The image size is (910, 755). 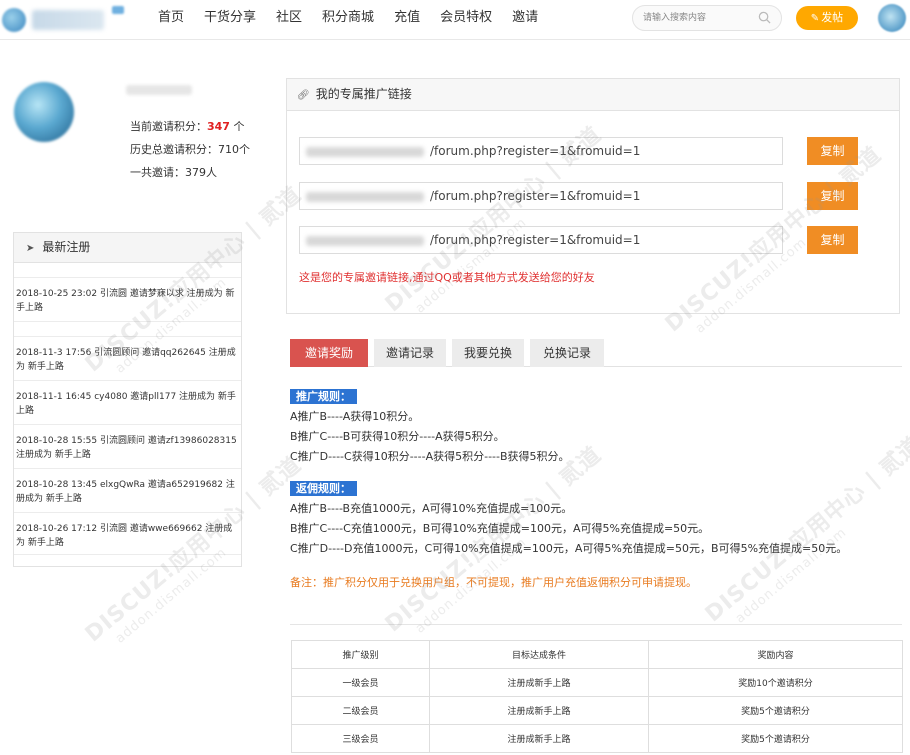 I want to click on link-icon: 🔗︎, so click(x=303, y=95).